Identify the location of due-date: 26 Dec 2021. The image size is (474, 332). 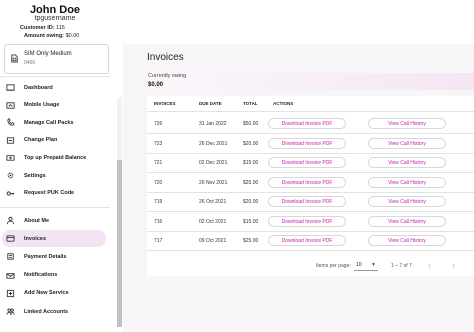
(213, 143).